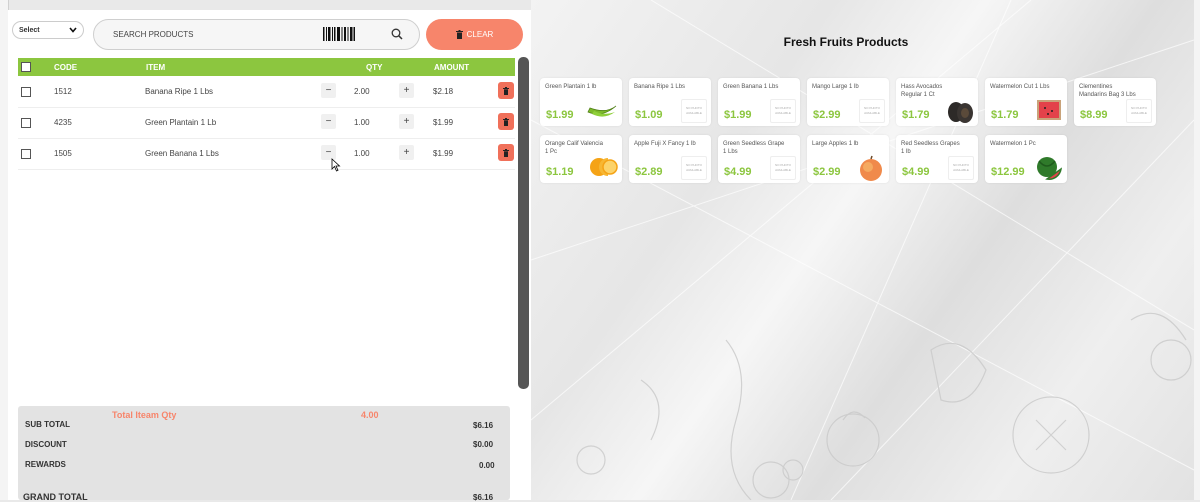  What do you see at coordinates (63, 153) in the screenshot?
I see `row-code: 1505` at bounding box center [63, 153].